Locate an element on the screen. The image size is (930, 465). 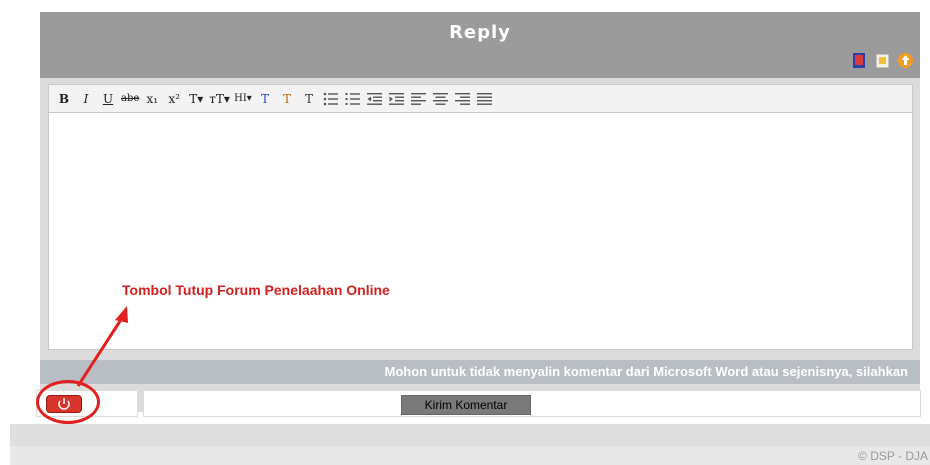
annotation-arrow is located at coordinates (102, 346).